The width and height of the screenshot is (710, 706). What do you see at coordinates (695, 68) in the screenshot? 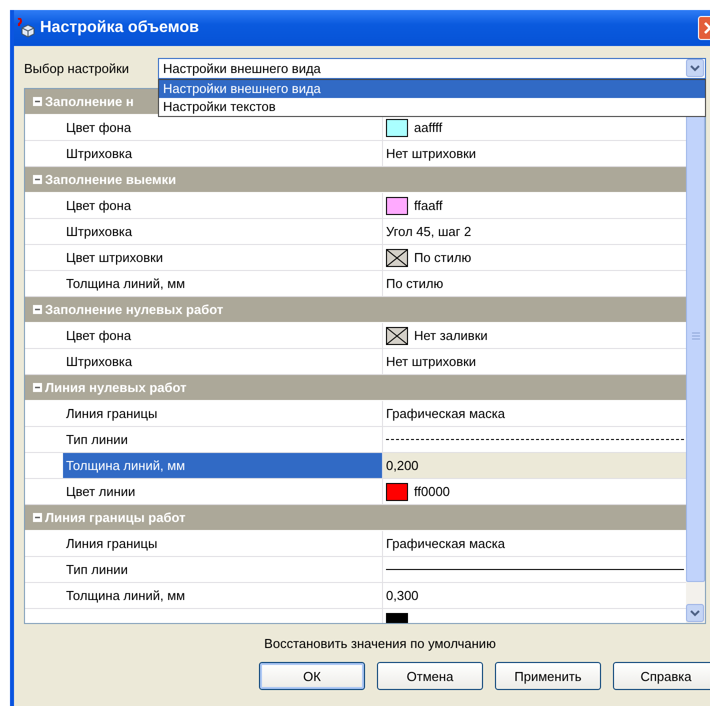
I see `chevron-down-icon` at bounding box center [695, 68].